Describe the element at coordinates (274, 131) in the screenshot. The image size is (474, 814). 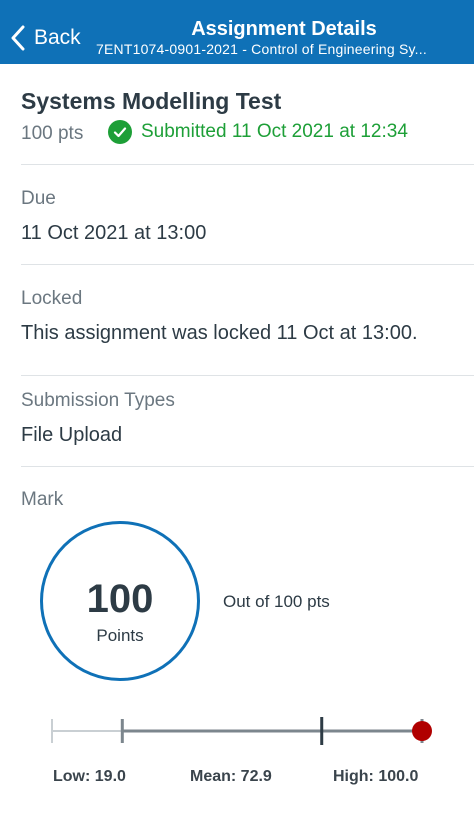
I see `submission-status-text: Submitted 11 Oct 2021 at 12:34` at that location.